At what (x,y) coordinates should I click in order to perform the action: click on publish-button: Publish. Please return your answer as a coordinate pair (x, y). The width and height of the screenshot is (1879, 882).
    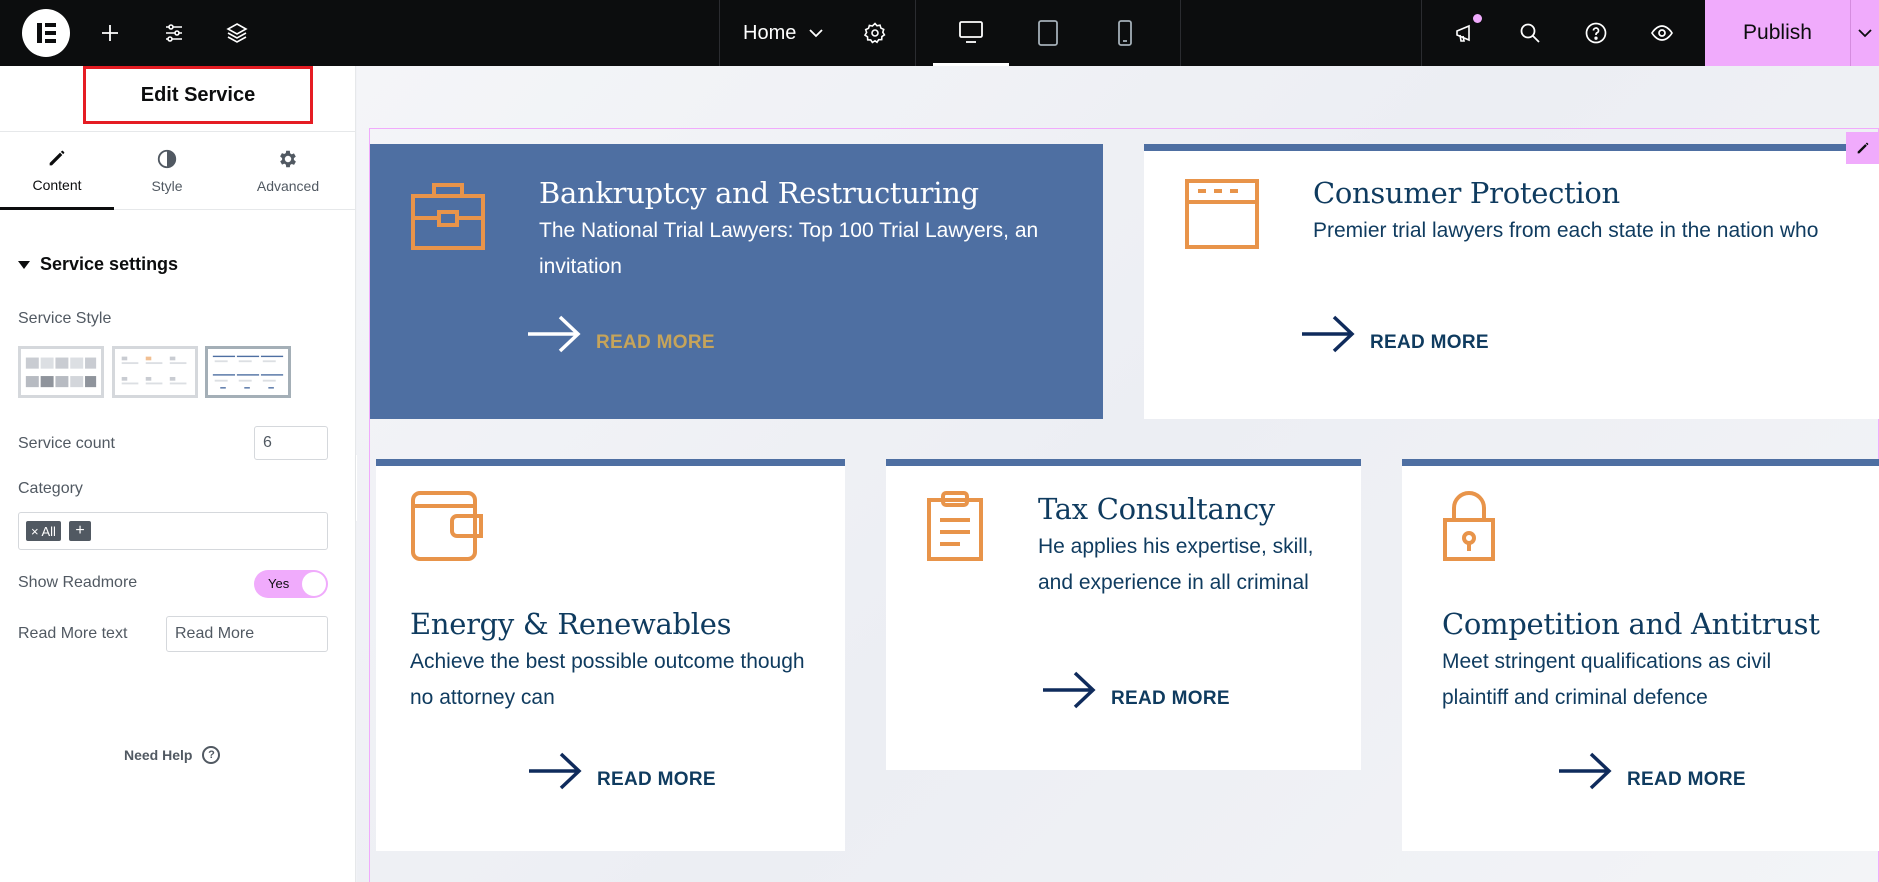
    Looking at the image, I should click on (1777, 33).